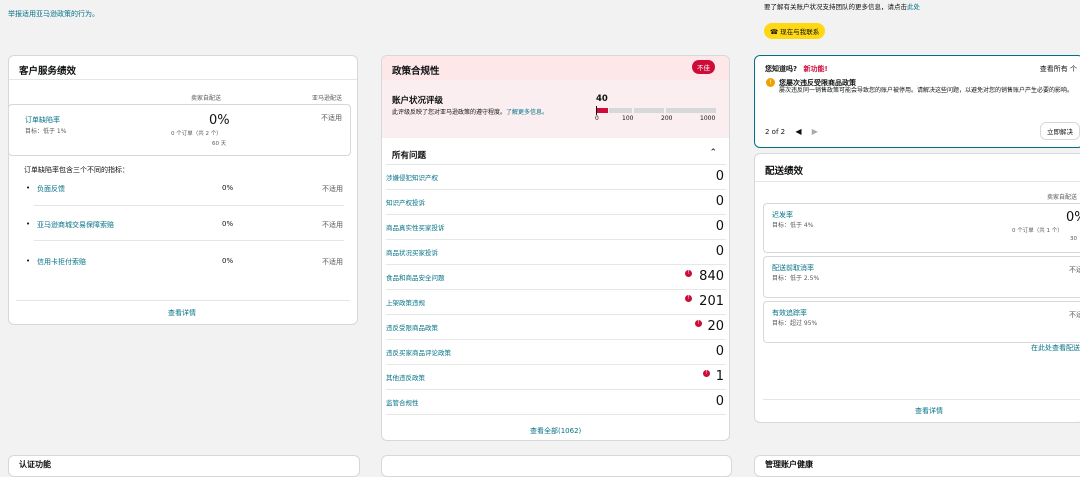  What do you see at coordinates (405, 302) in the screenshot?
I see `issue-label: 上架政策违规` at bounding box center [405, 302].